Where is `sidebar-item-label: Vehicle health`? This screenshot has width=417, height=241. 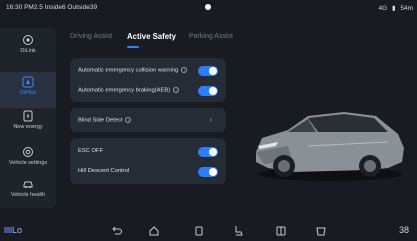
sidebar-item-label: Vehicle health is located at coordinates (28, 195).